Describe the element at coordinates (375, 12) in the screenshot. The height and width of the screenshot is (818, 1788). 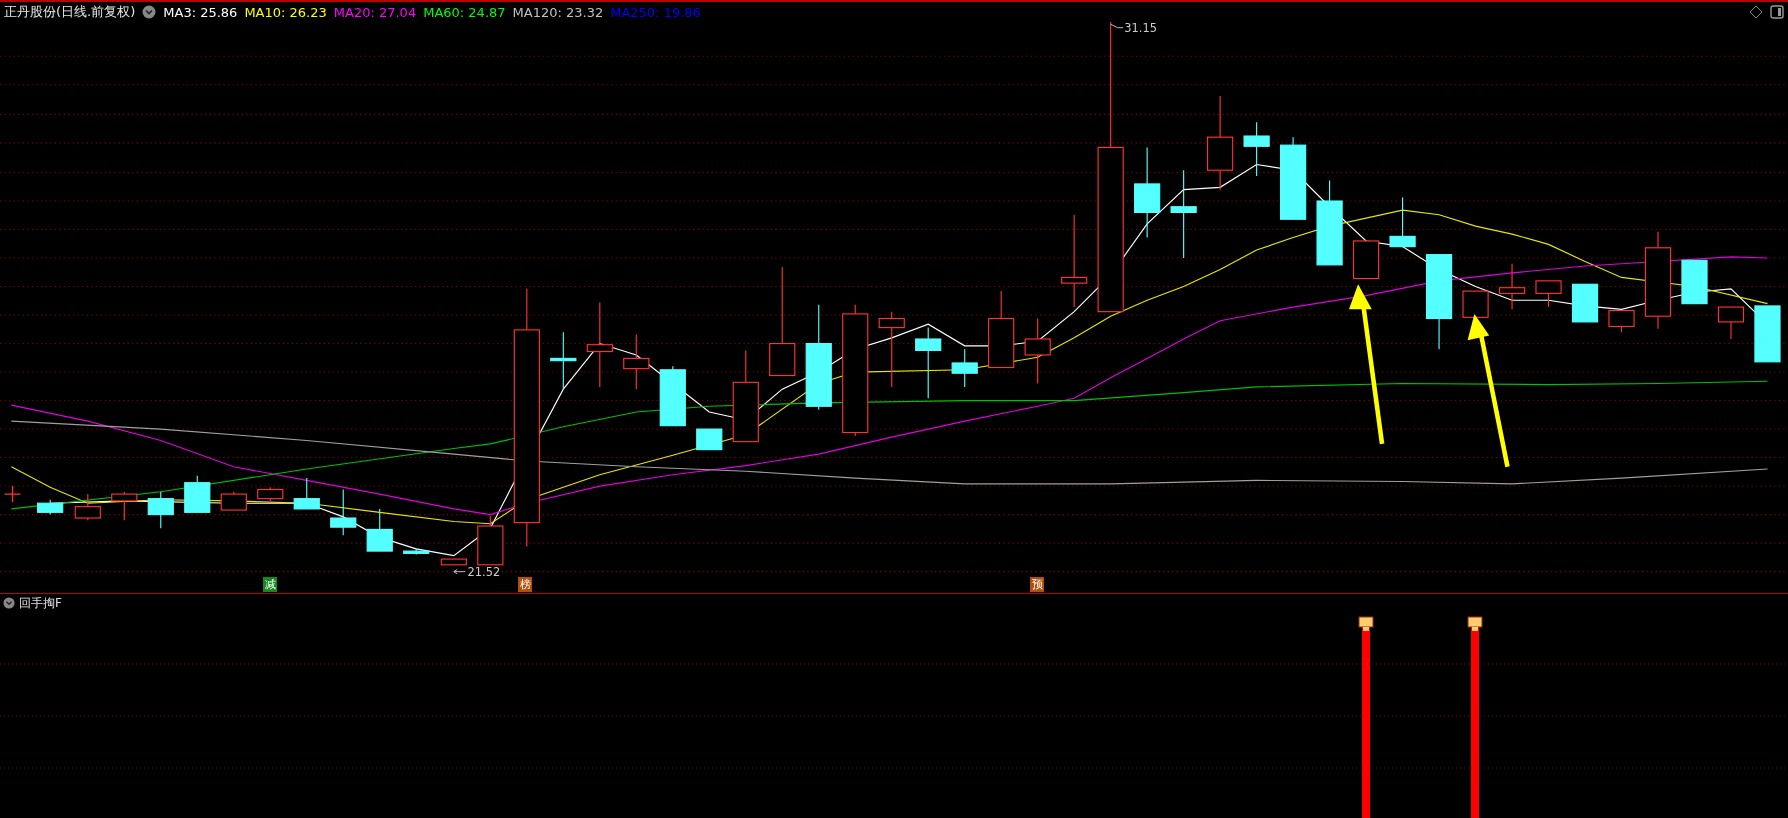
I see `moving-average-label: MA20: 27.04` at that location.